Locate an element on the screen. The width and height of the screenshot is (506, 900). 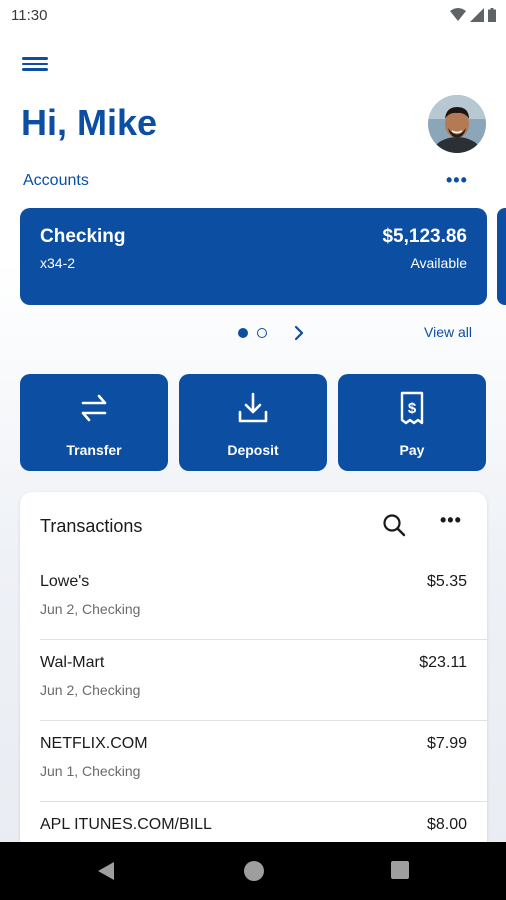
deposit-button: Deposit is located at coordinates (253, 422).